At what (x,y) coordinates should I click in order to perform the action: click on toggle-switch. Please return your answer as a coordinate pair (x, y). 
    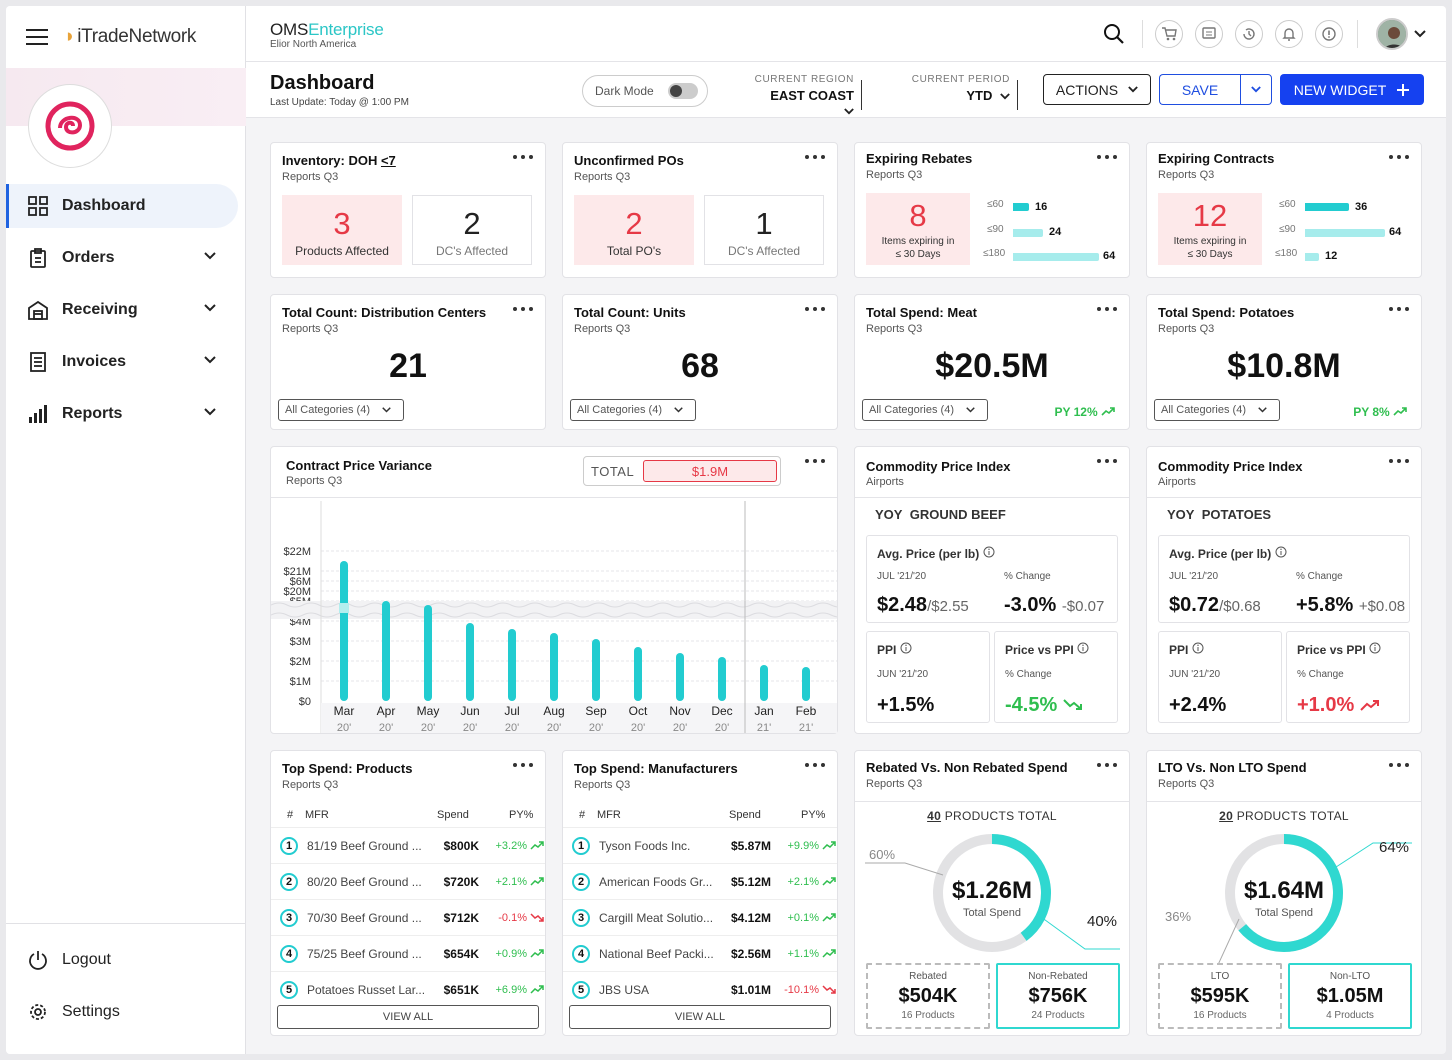
    Looking at the image, I should click on (682, 91).